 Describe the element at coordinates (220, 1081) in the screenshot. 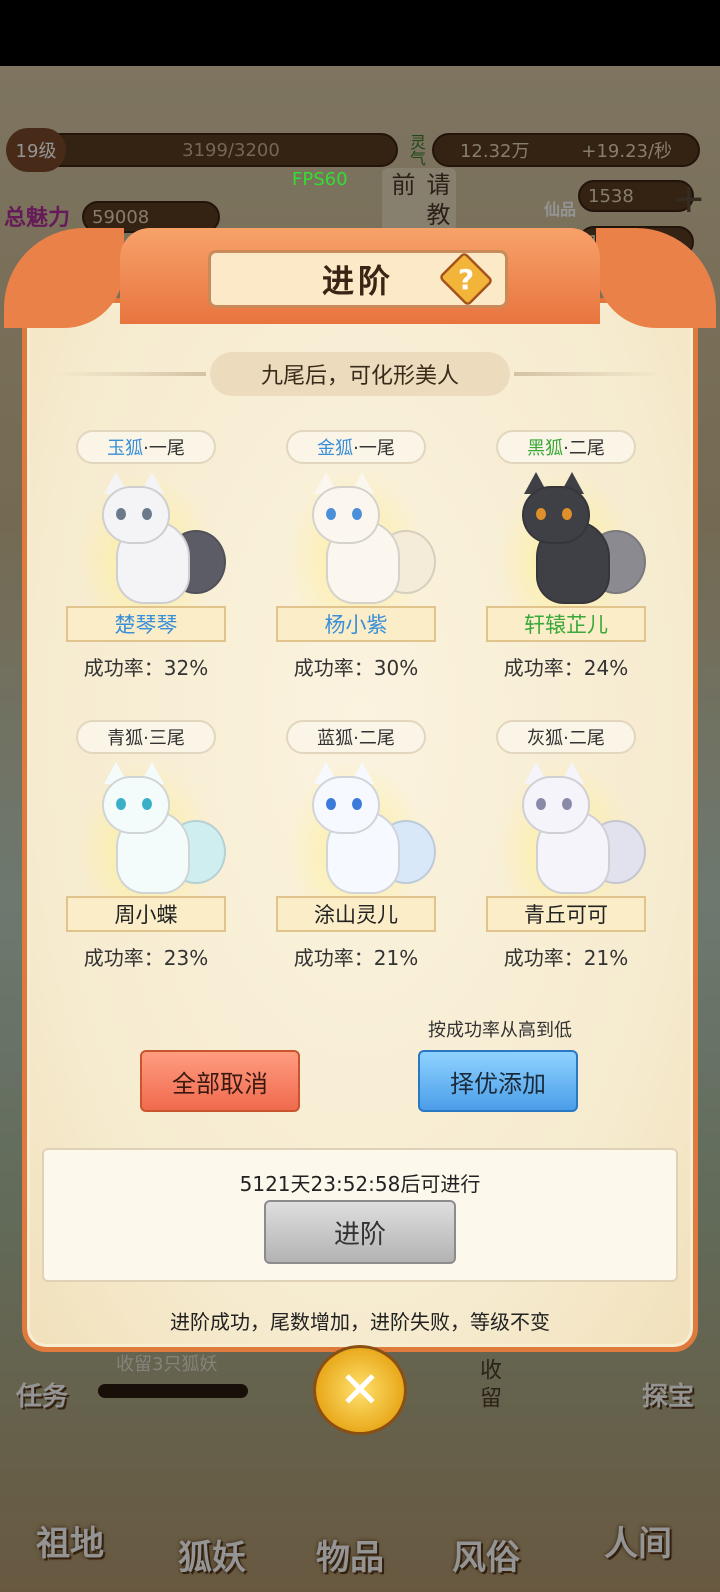

I see `cancel-all-button: 全部取消` at that location.